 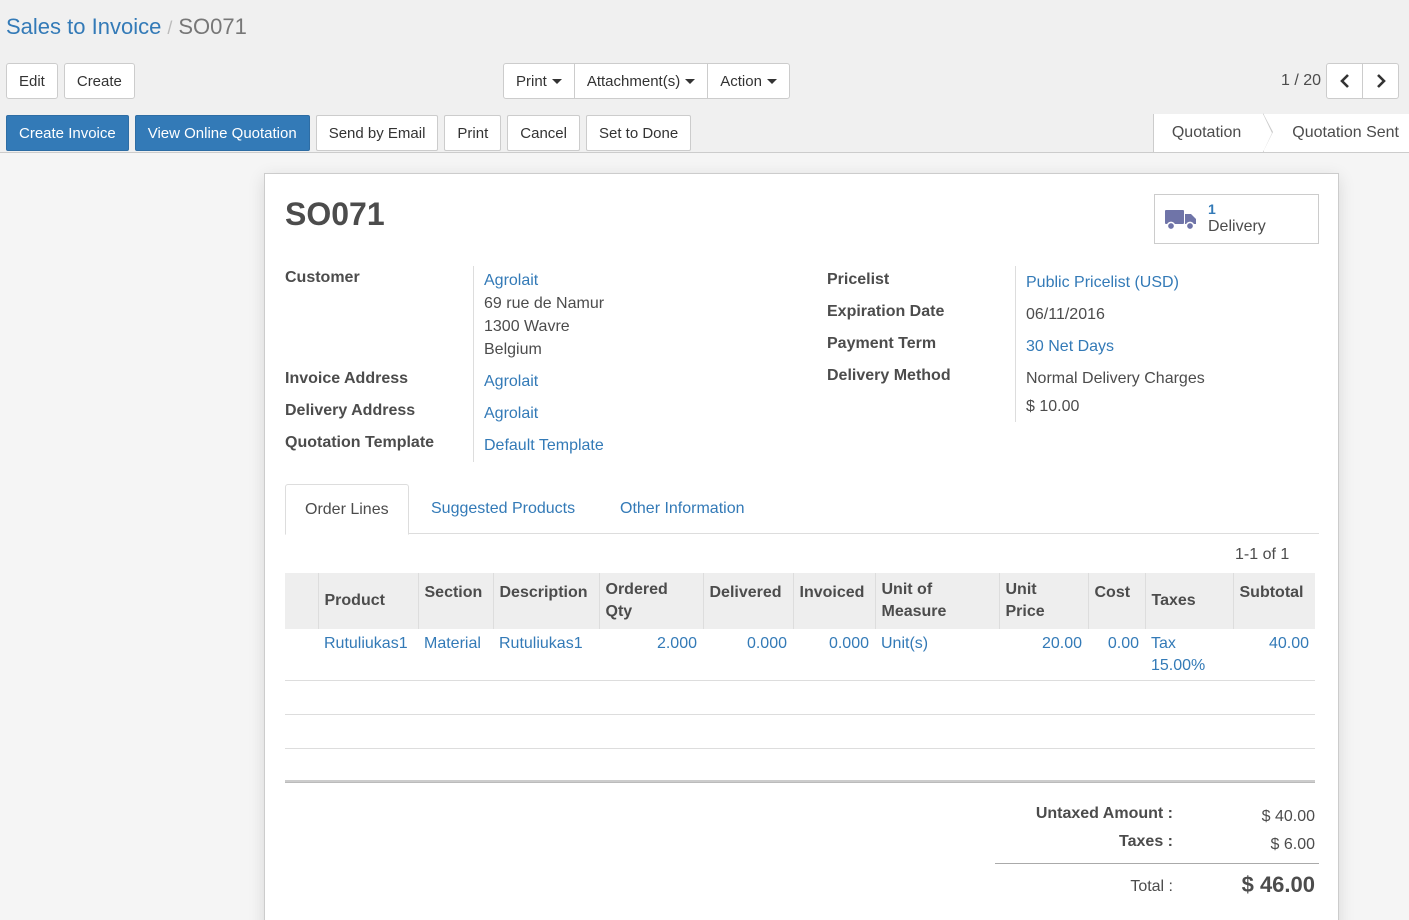 What do you see at coordinates (301, 655) in the screenshot?
I see `row-handle-cell` at bounding box center [301, 655].